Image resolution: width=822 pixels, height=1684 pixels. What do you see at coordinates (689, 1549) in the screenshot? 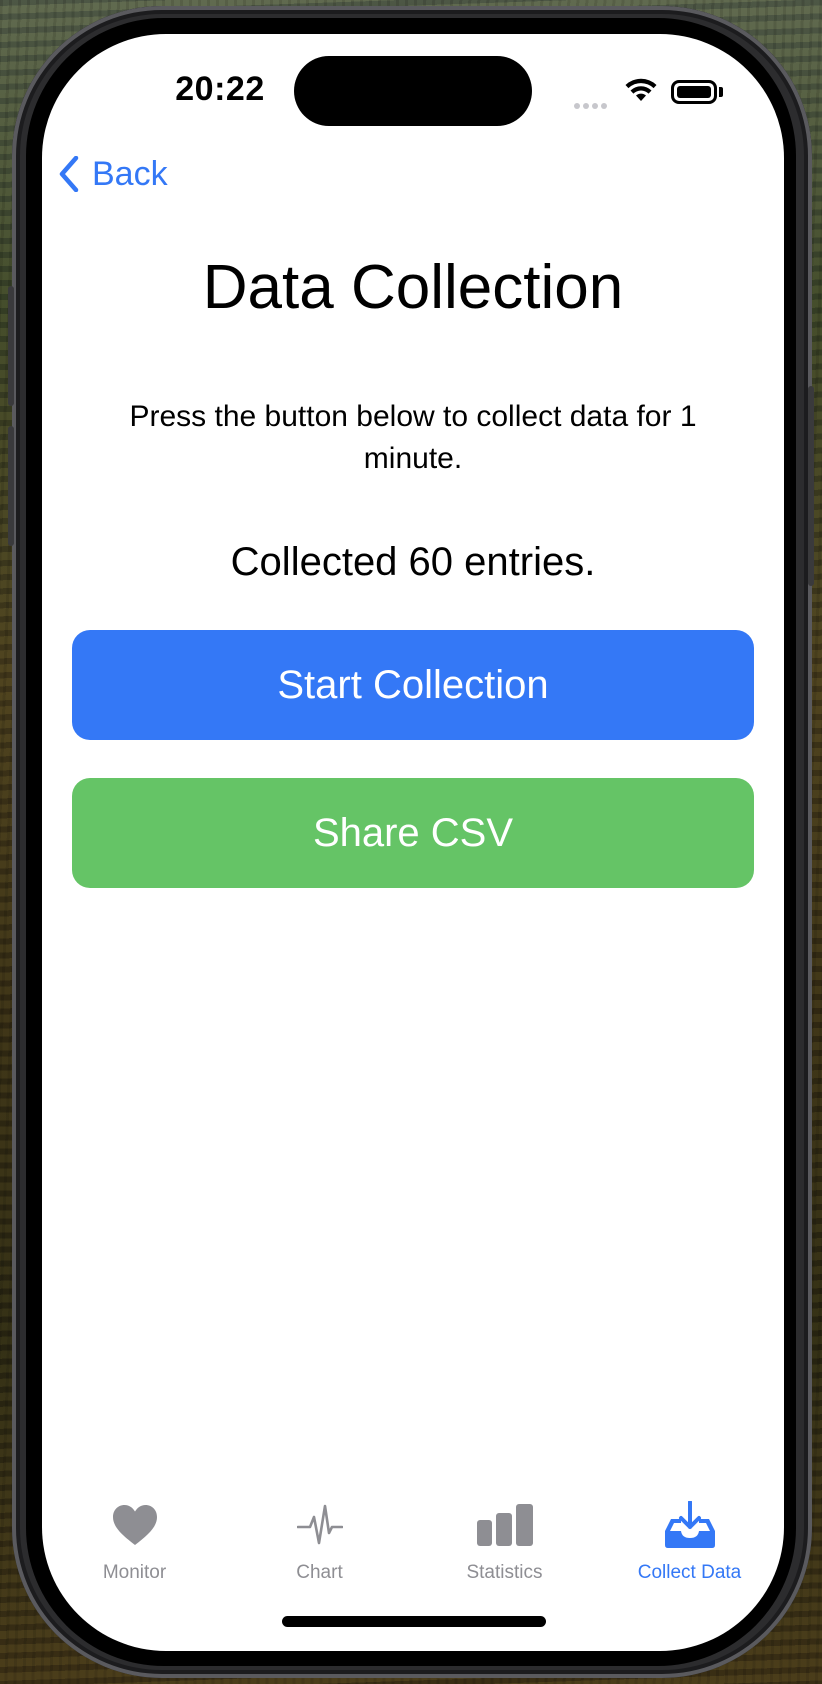
I see `tab-collect-data: Collect Data` at bounding box center [689, 1549].